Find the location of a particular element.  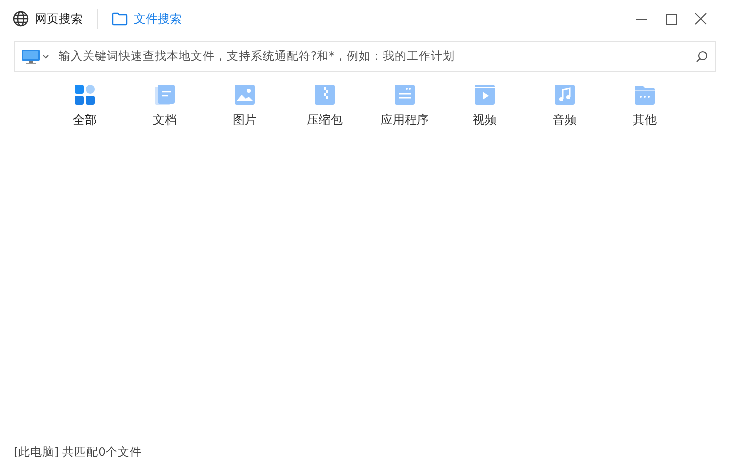

zip-icon is located at coordinates (325, 95).